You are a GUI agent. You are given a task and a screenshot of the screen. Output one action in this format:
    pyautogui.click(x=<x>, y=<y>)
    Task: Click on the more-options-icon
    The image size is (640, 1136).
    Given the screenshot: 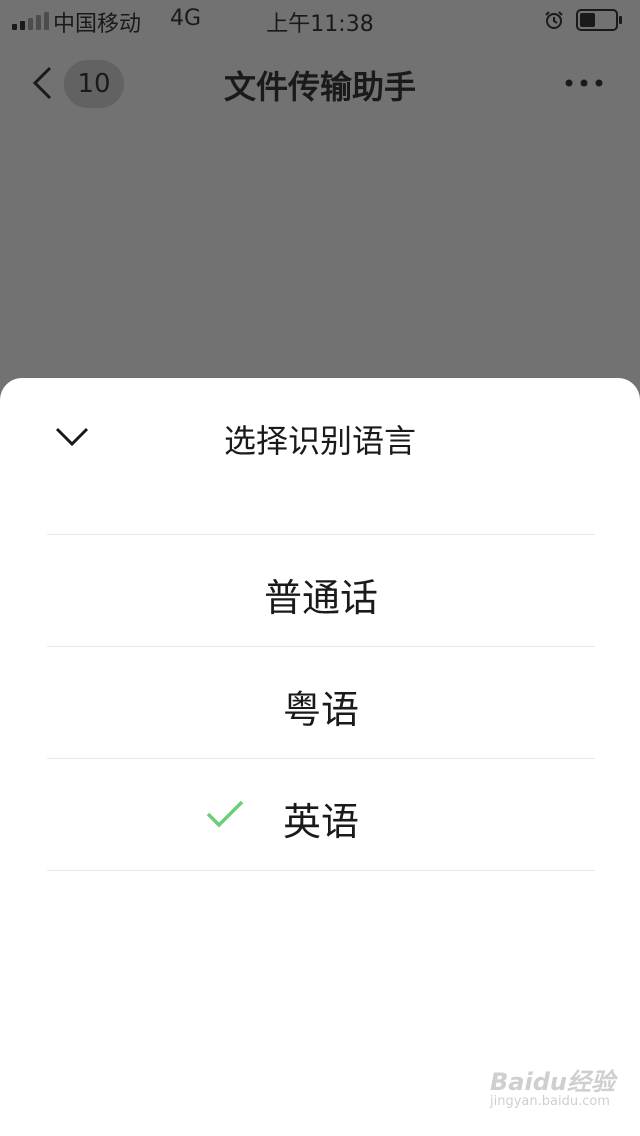 What is the action you would take?
    pyautogui.click(x=584, y=83)
    